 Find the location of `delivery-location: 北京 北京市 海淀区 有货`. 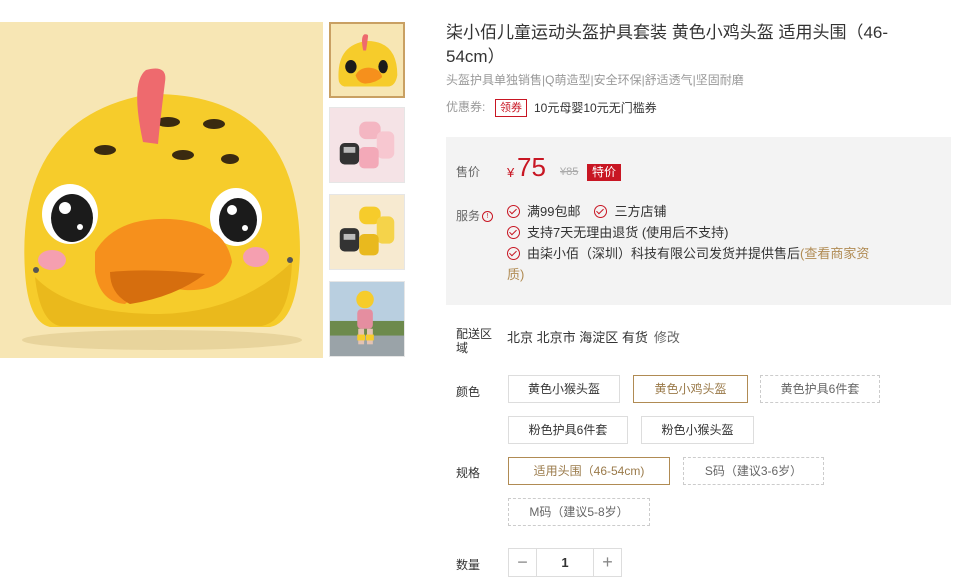

delivery-location: 北京 北京市 海淀区 有货 is located at coordinates (577, 337).